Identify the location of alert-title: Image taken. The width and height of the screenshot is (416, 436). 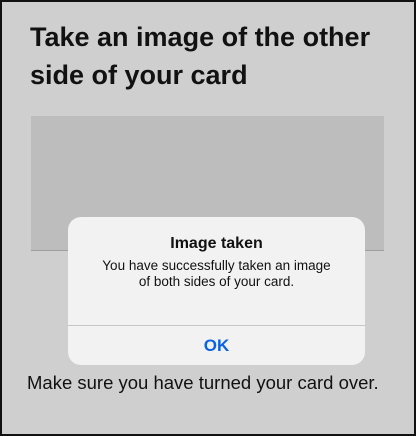
(216, 243).